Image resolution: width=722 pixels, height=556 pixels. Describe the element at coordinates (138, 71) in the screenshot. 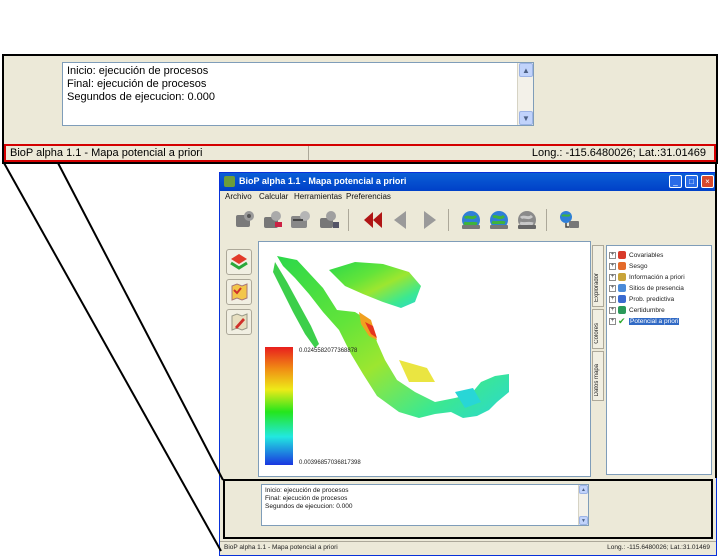

I see `callout-log-line: Inicio: ejecución de procesos` at that location.